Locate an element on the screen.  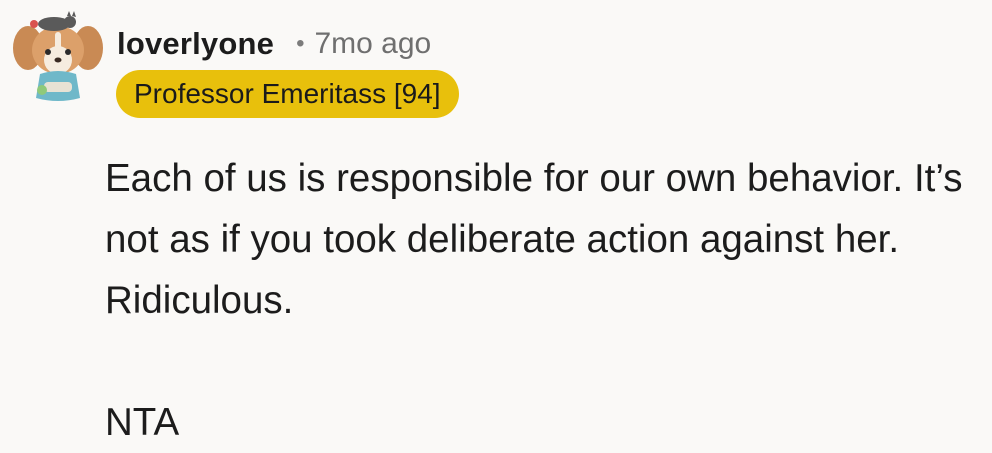
timestamp-link: 7mo ago is located at coordinates (372, 44).